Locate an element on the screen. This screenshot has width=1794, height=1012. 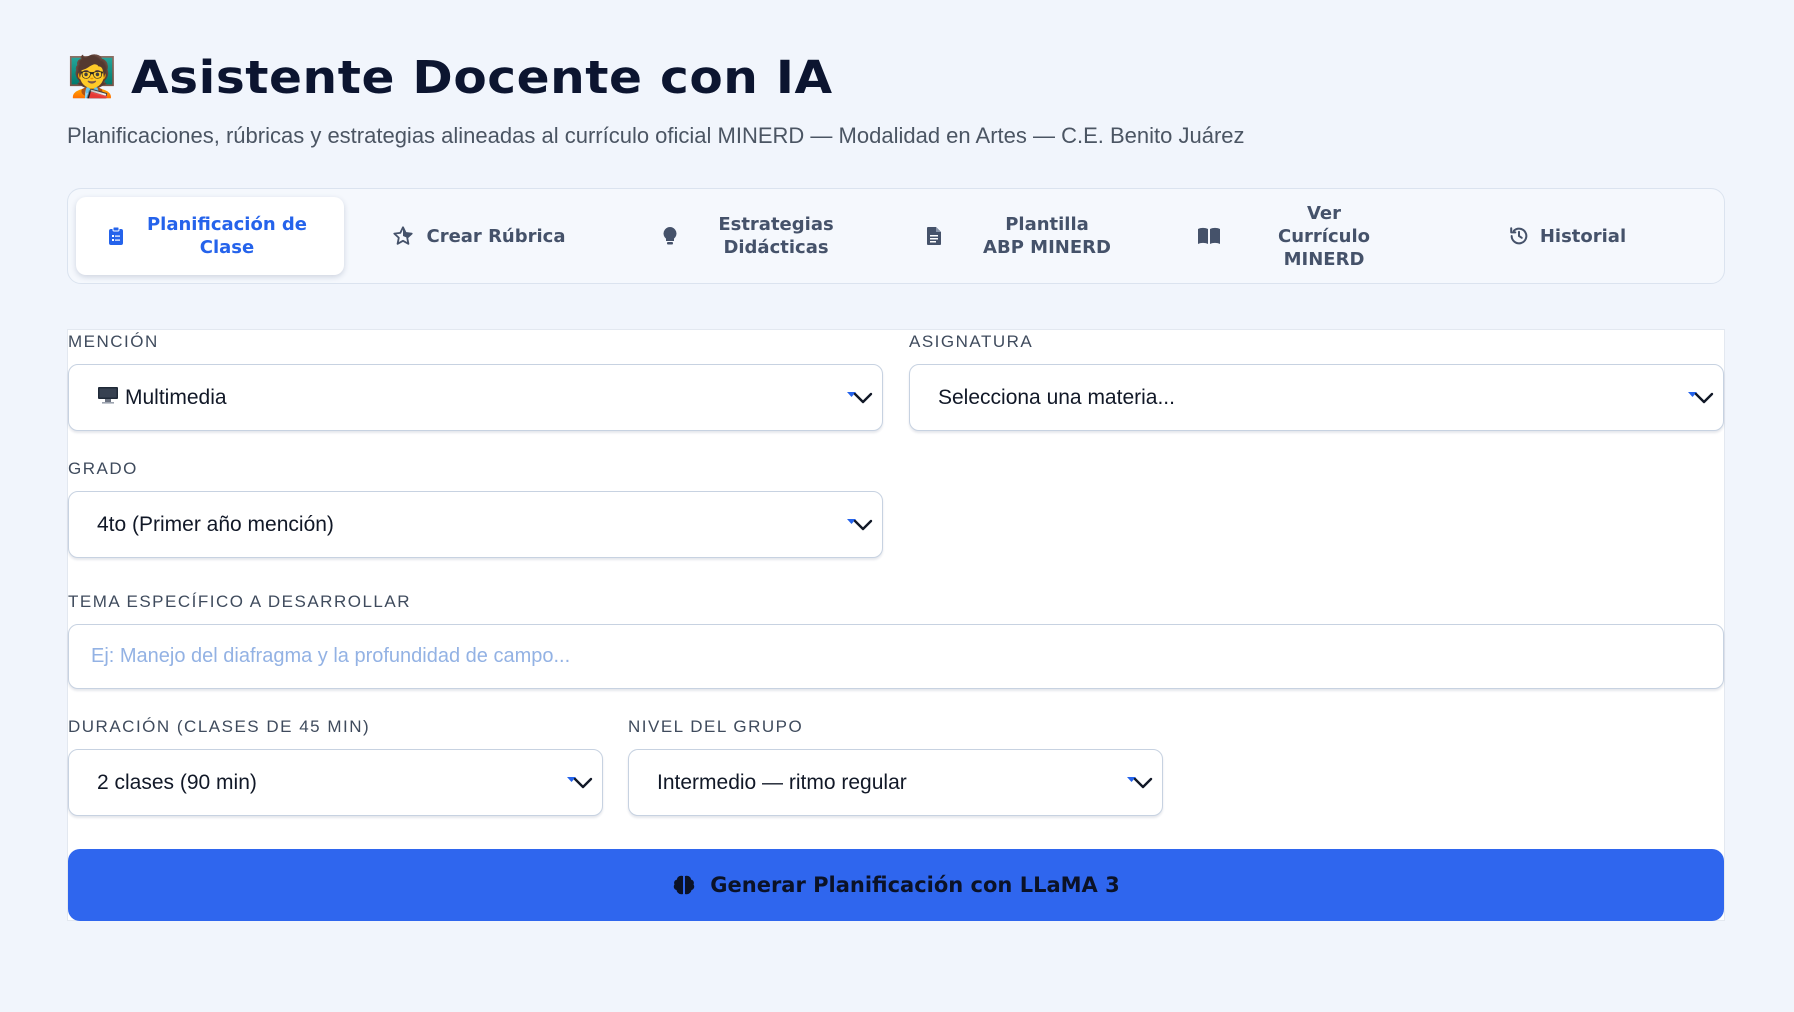
title-row: 🧑‍🏫 Asistente Docente con IA is located at coordinates (656, 77).